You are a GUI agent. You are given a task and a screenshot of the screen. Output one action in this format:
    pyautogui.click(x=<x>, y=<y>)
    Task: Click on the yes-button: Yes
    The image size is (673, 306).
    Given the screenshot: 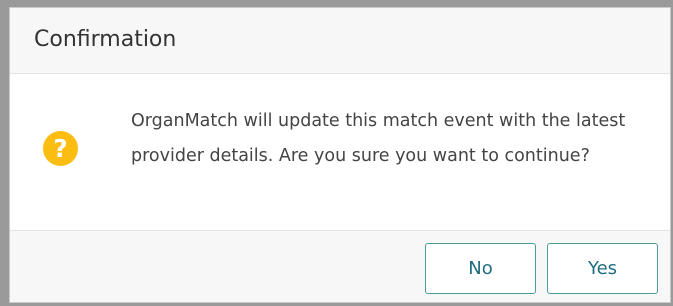 What is the action you would take?
    pyautogui.click(x=602, y=268)
    